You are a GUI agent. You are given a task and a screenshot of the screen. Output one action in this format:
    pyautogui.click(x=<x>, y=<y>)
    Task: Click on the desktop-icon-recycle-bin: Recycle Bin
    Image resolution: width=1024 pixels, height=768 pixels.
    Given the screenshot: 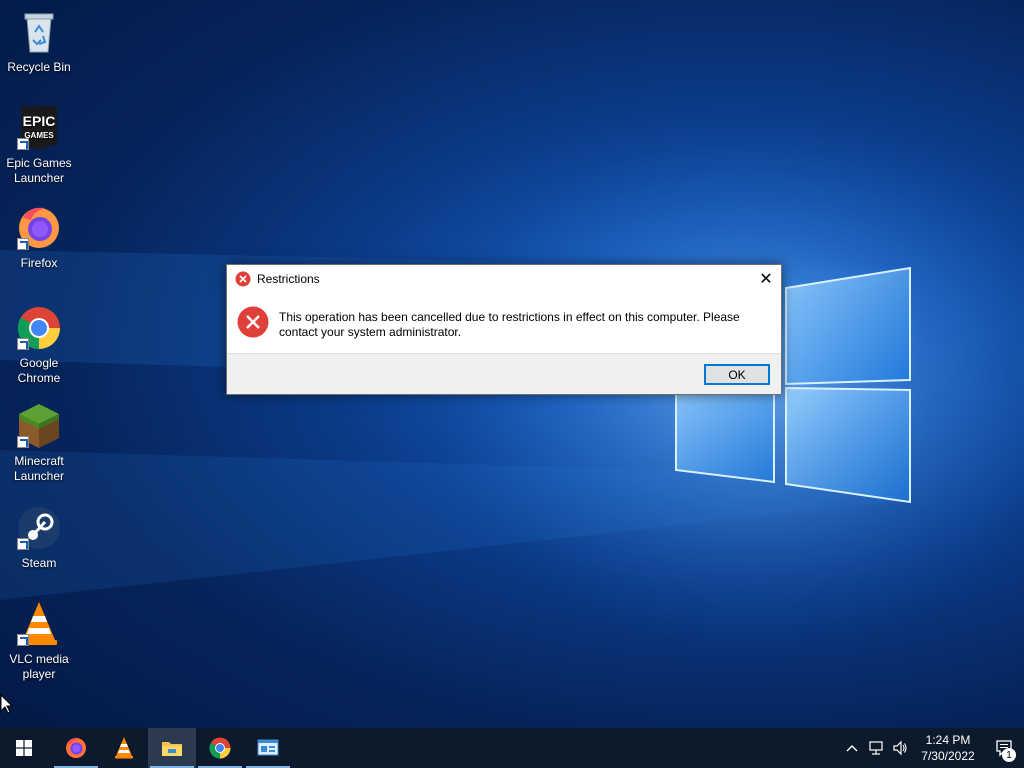 What is the action you would take?
    pyautogui.click(x=39, y=41)
    